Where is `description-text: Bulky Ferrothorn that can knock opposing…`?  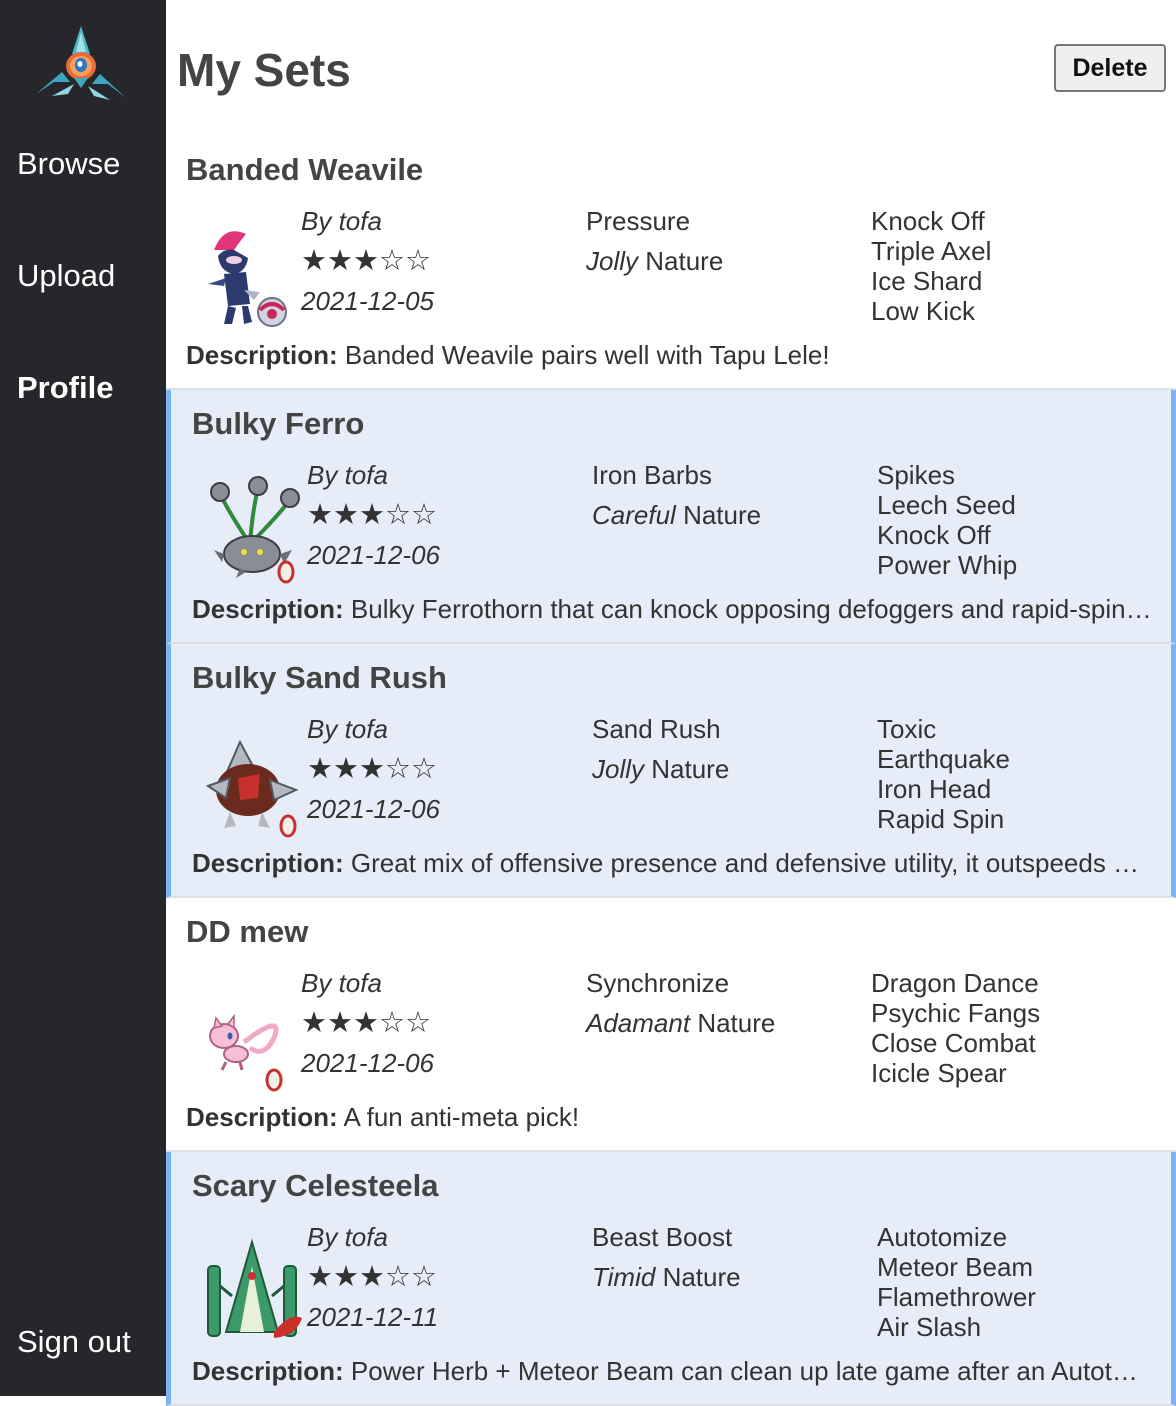 description-text: Bulky Ferrothorn that can knock opposing… is located at coordinates (751, 609).